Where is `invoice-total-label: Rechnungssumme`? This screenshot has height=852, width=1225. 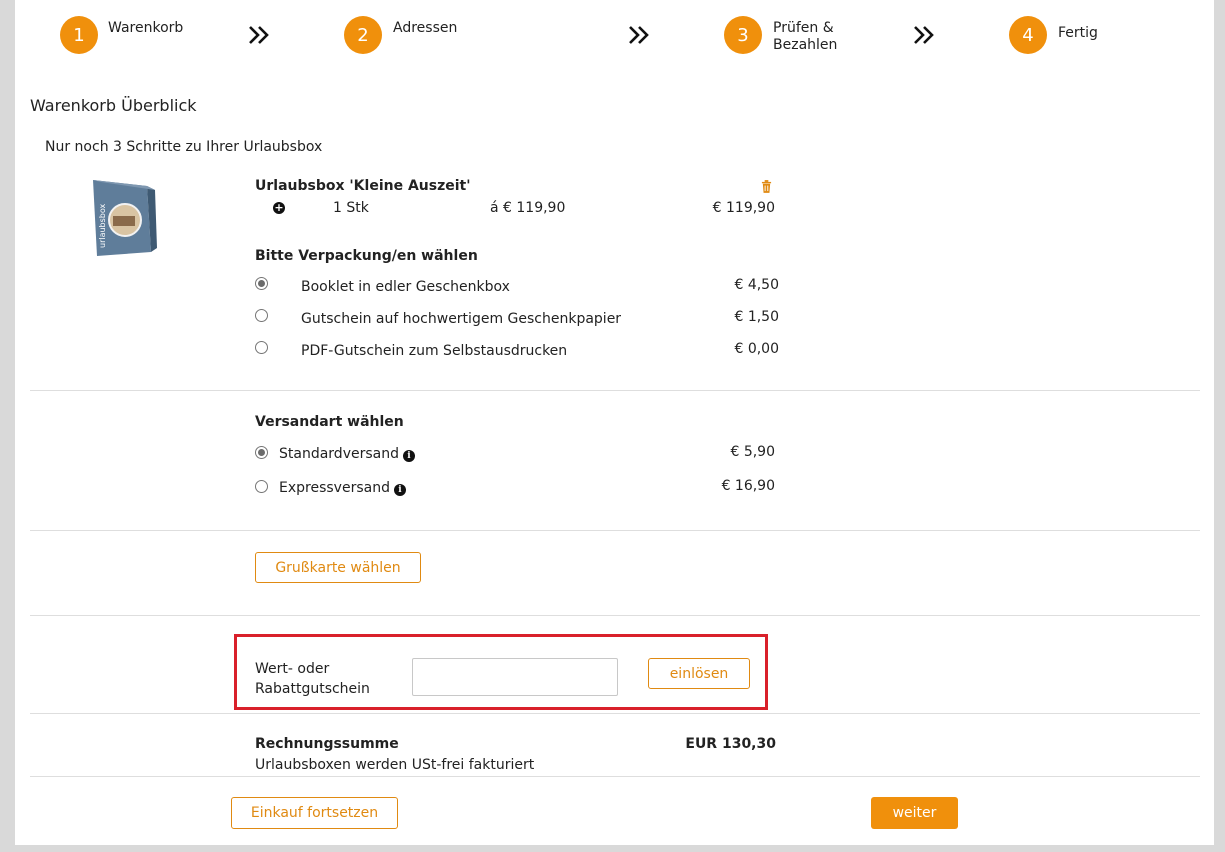 invoice-total-label: Rechnungssumme is located at coordinates (327, 744).